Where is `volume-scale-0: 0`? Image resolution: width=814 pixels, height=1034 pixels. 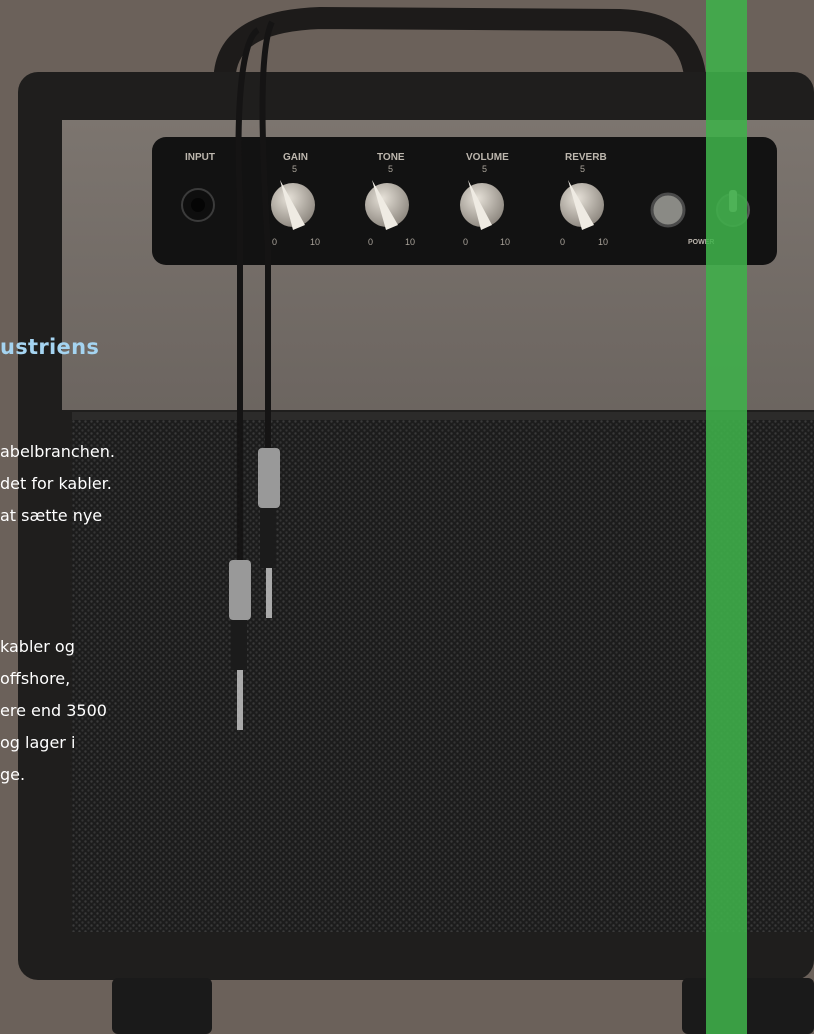 volume-scale-0: 0 is located at coordinates (465, 242).